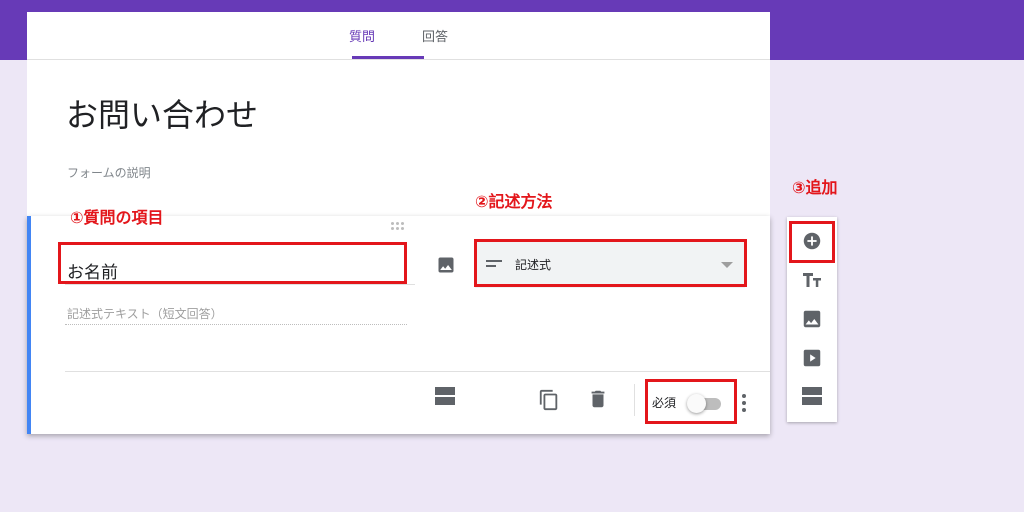  What do you see at coordinates (696, 403) in the screenshot?
I see `toggle-knob` at bounding box center [696, 403].